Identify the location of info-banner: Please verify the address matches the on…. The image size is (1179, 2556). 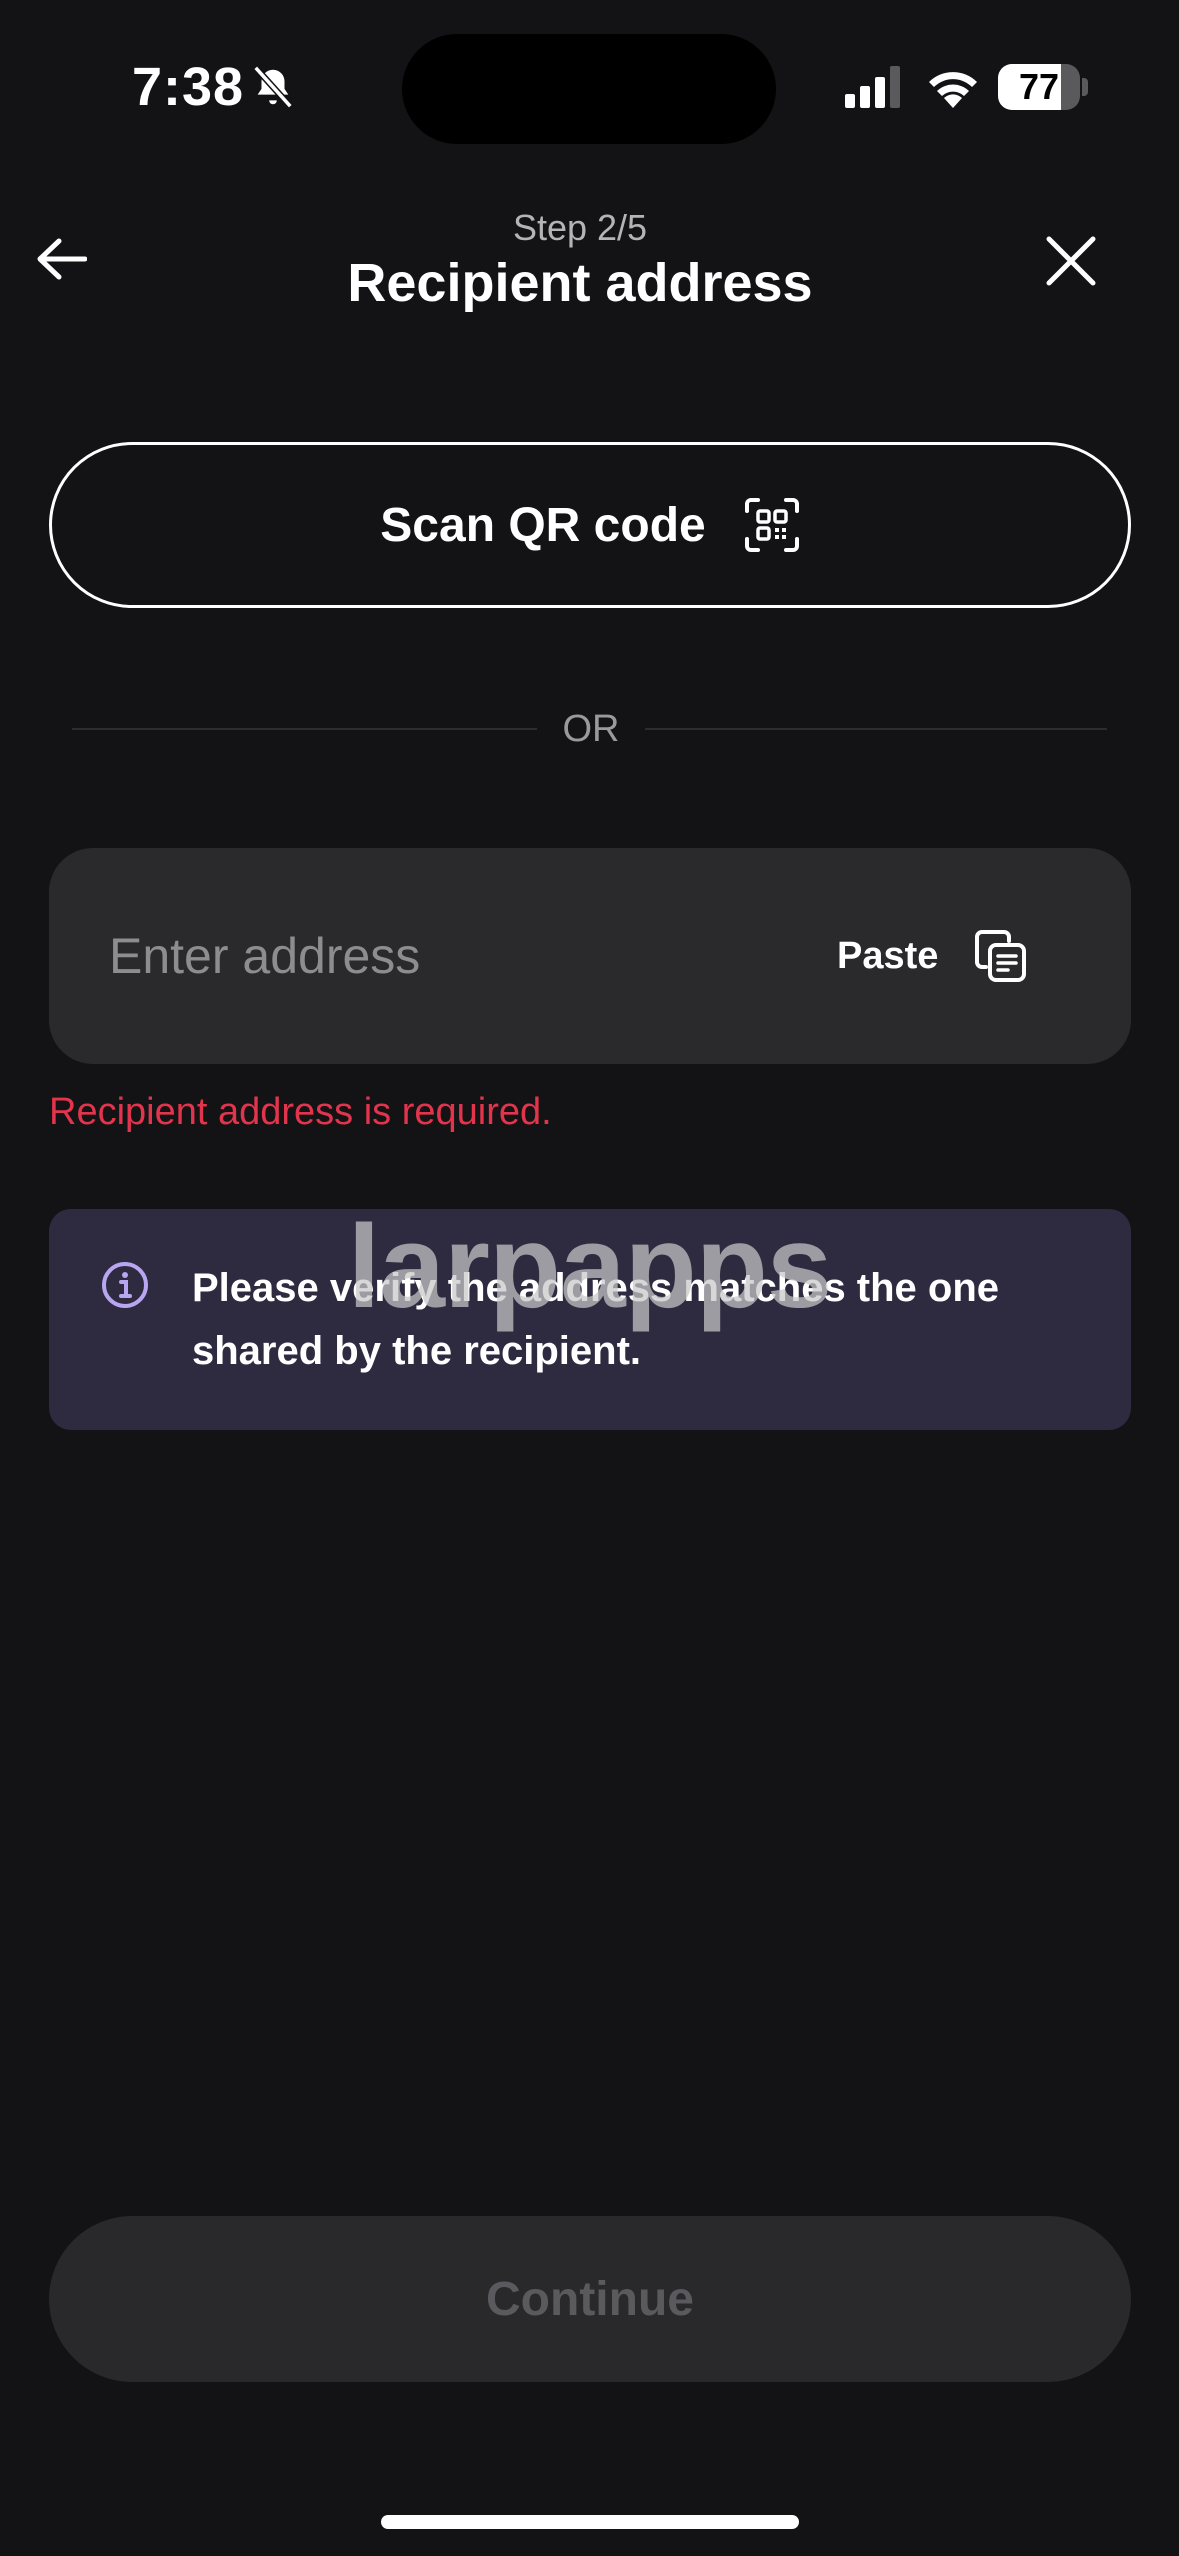
(590, 1319).